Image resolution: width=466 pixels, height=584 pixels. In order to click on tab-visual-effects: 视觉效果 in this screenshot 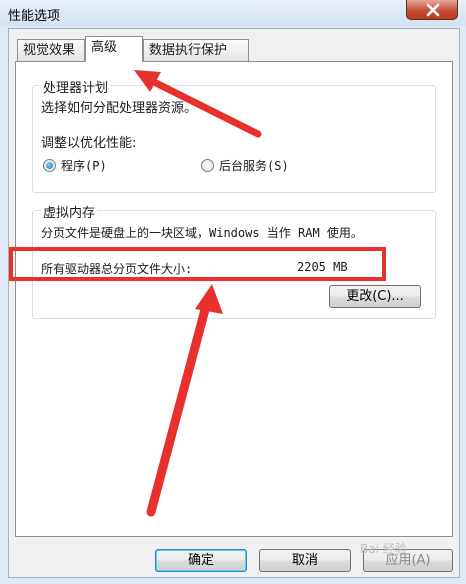, I will do `click(51, 50)`.